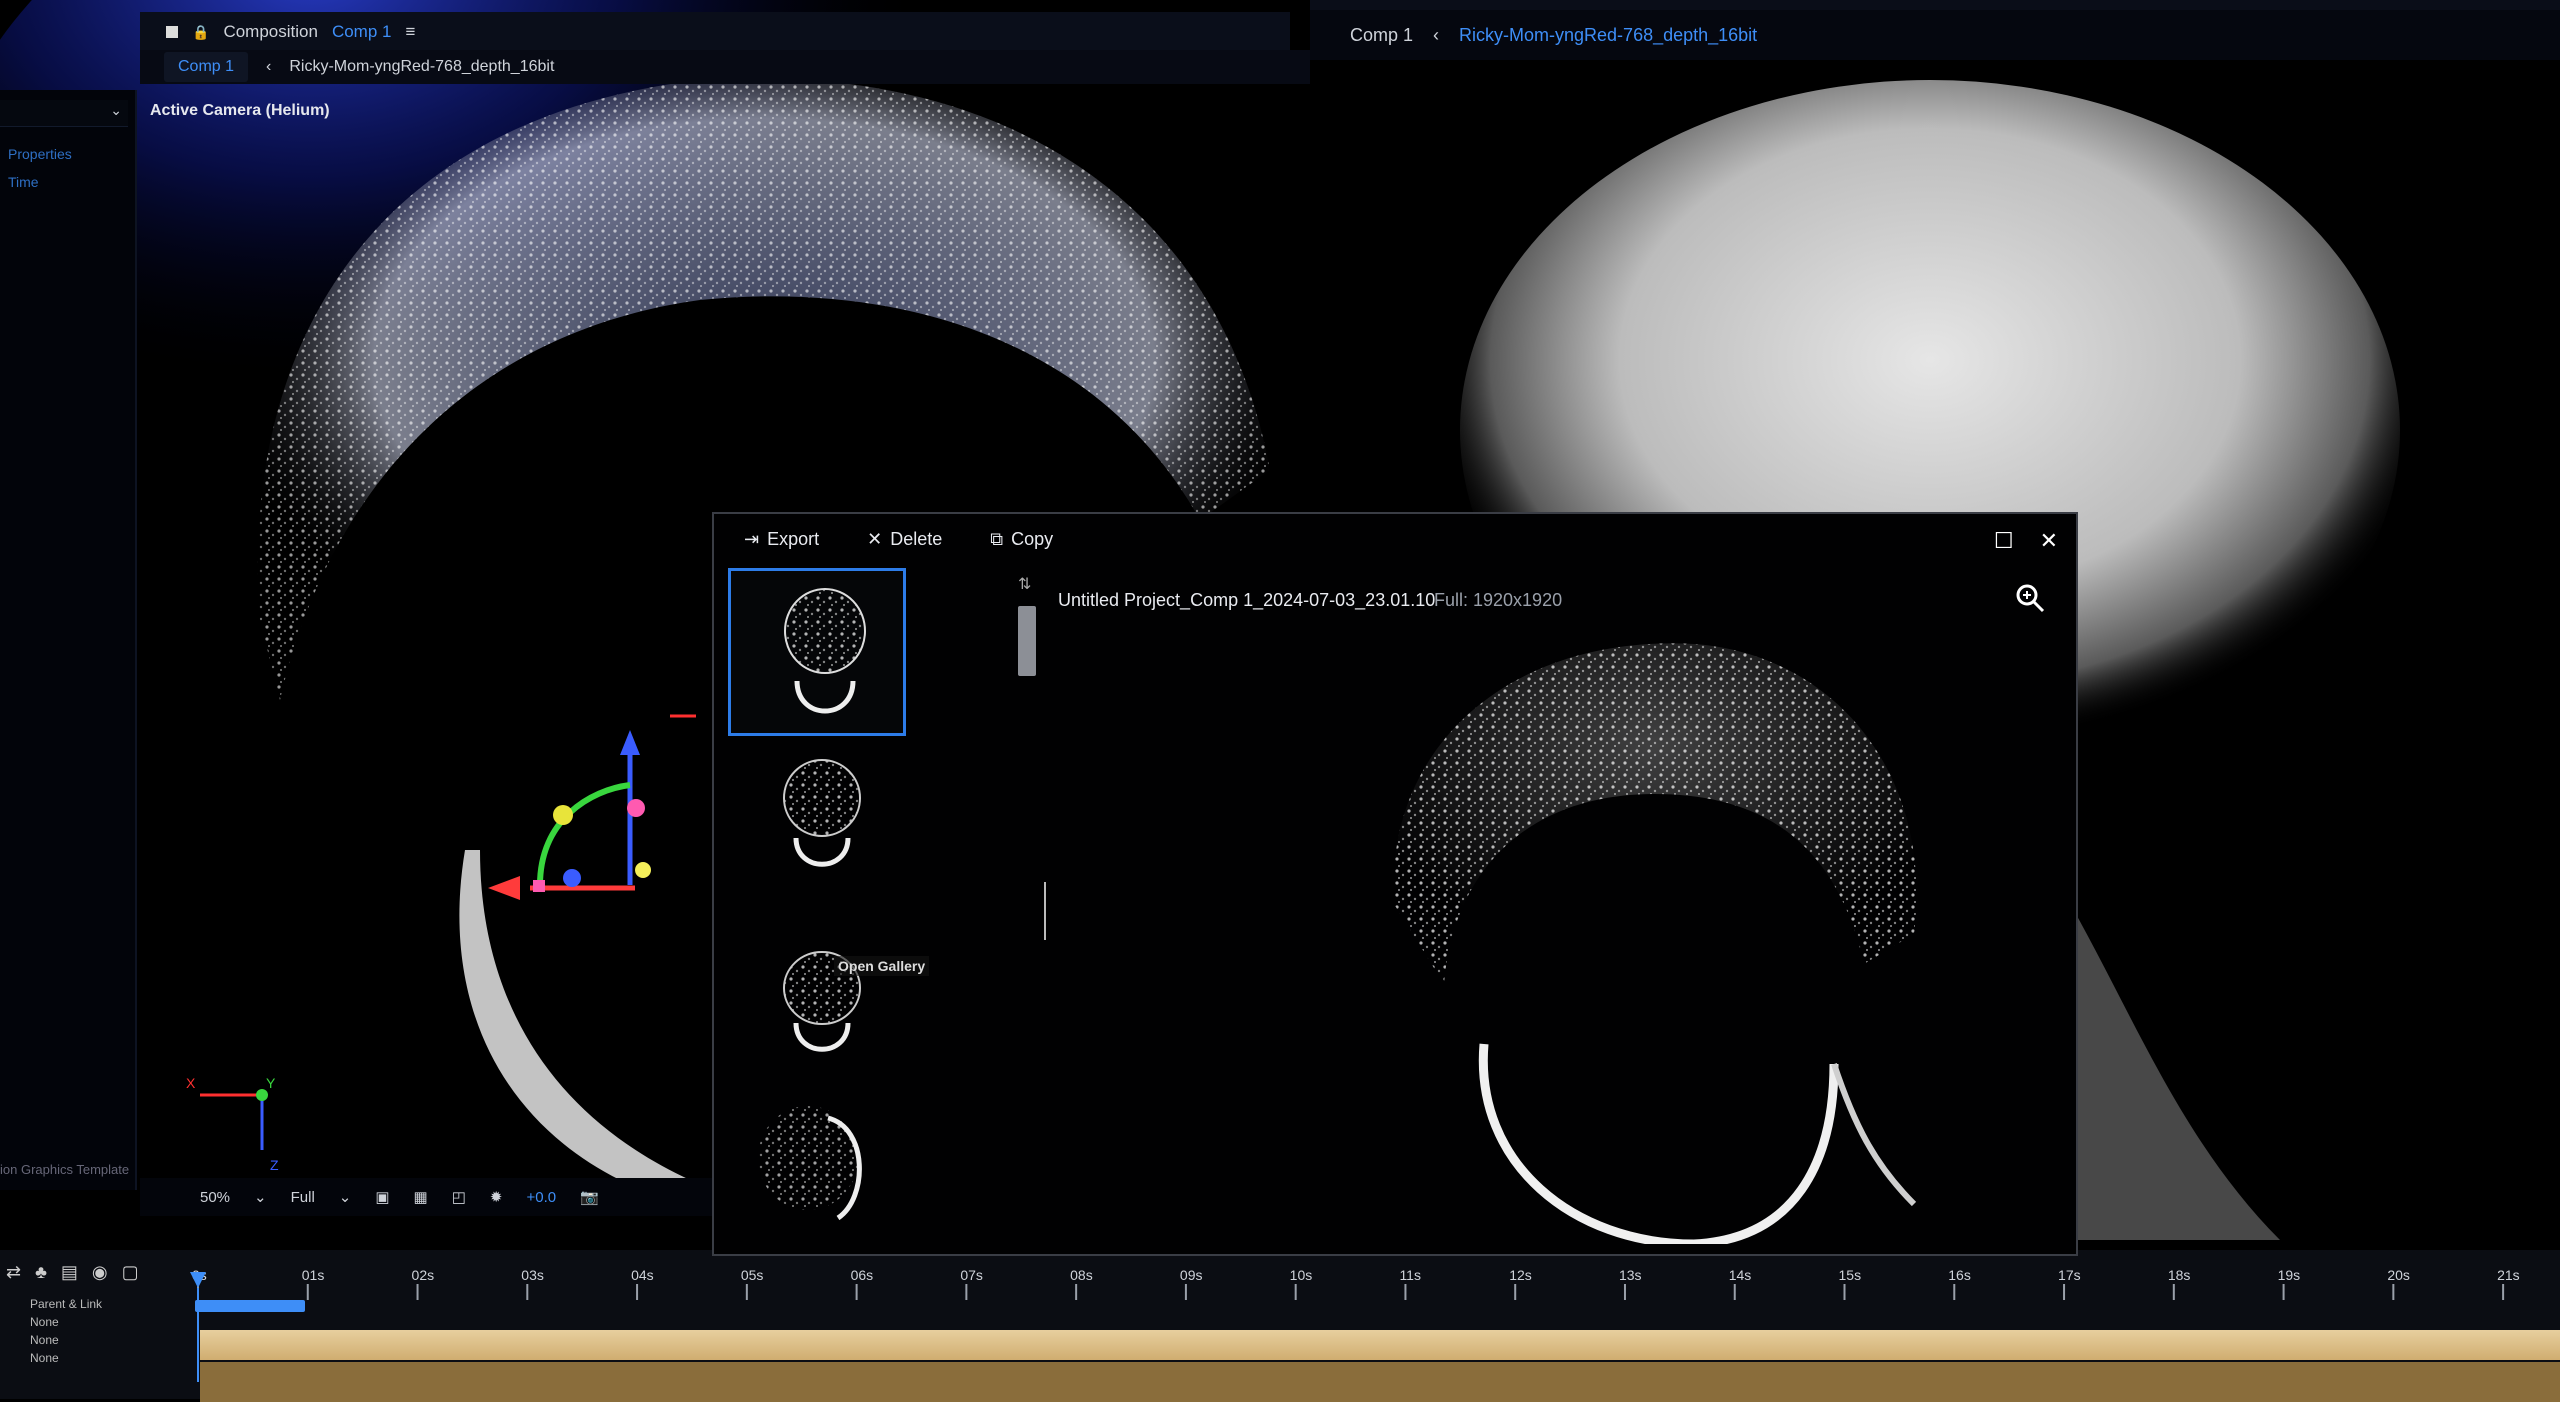 The height and width of the screenshot is (1402, 2560). I want to click on viewer-bottom-bar: 50% ⌄ Full ⌄ ▣ ▦ ◰ ✹ +0.0 📷, so click(440, 1197).